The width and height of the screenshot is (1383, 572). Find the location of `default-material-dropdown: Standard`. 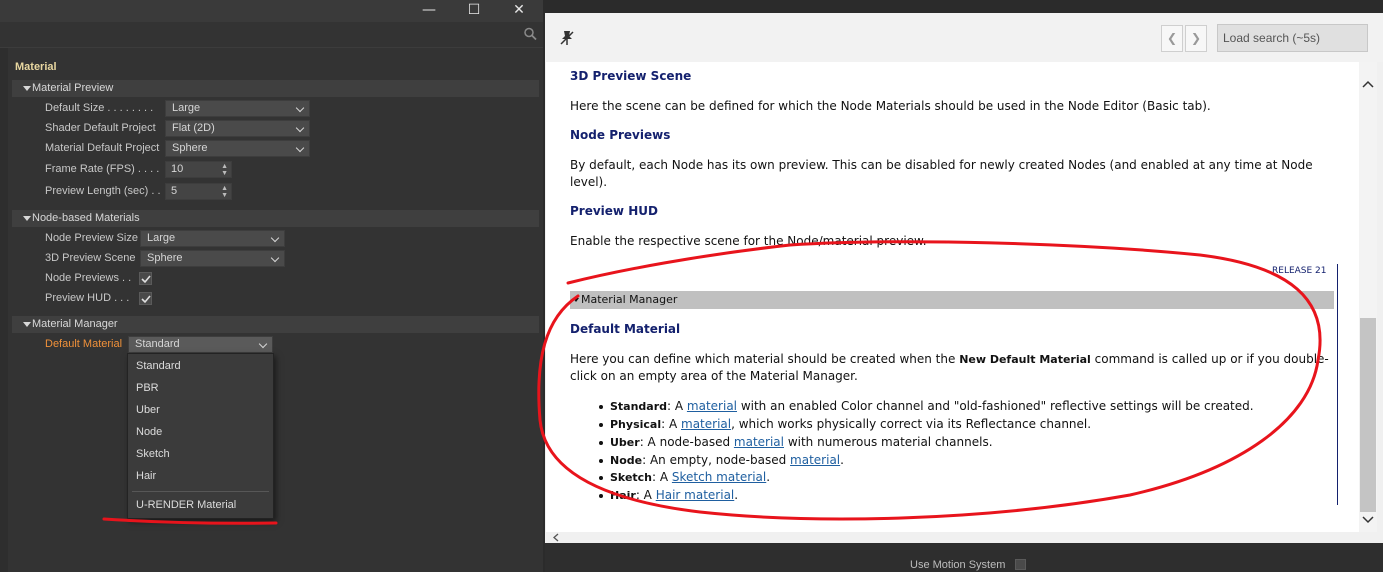

default-material-dropdown: Standard is located at coordinates (200, 344).